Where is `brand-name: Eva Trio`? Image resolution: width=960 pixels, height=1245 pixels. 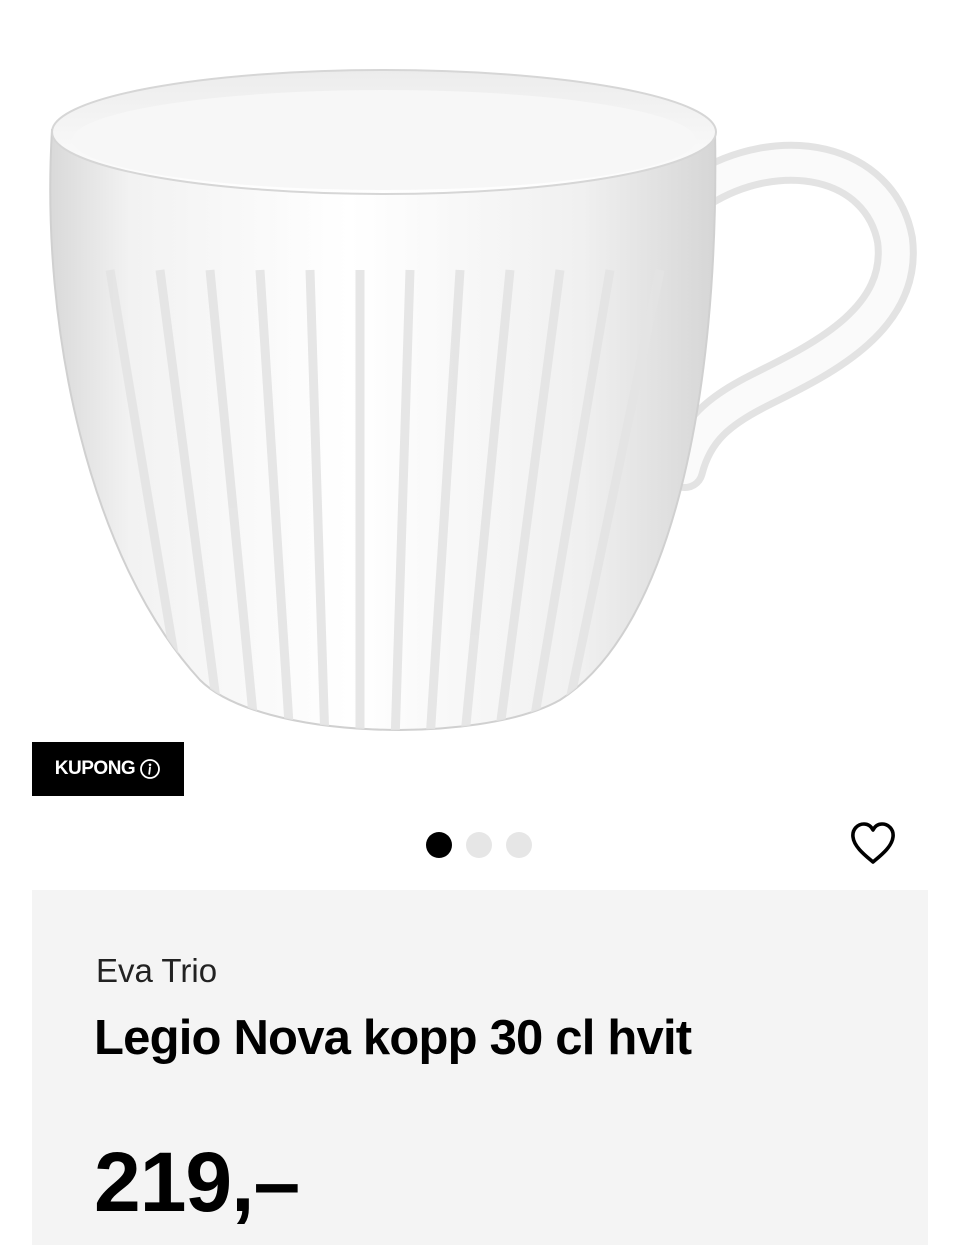
brand-name: Eva Trio is located at coordinates (156, 971).